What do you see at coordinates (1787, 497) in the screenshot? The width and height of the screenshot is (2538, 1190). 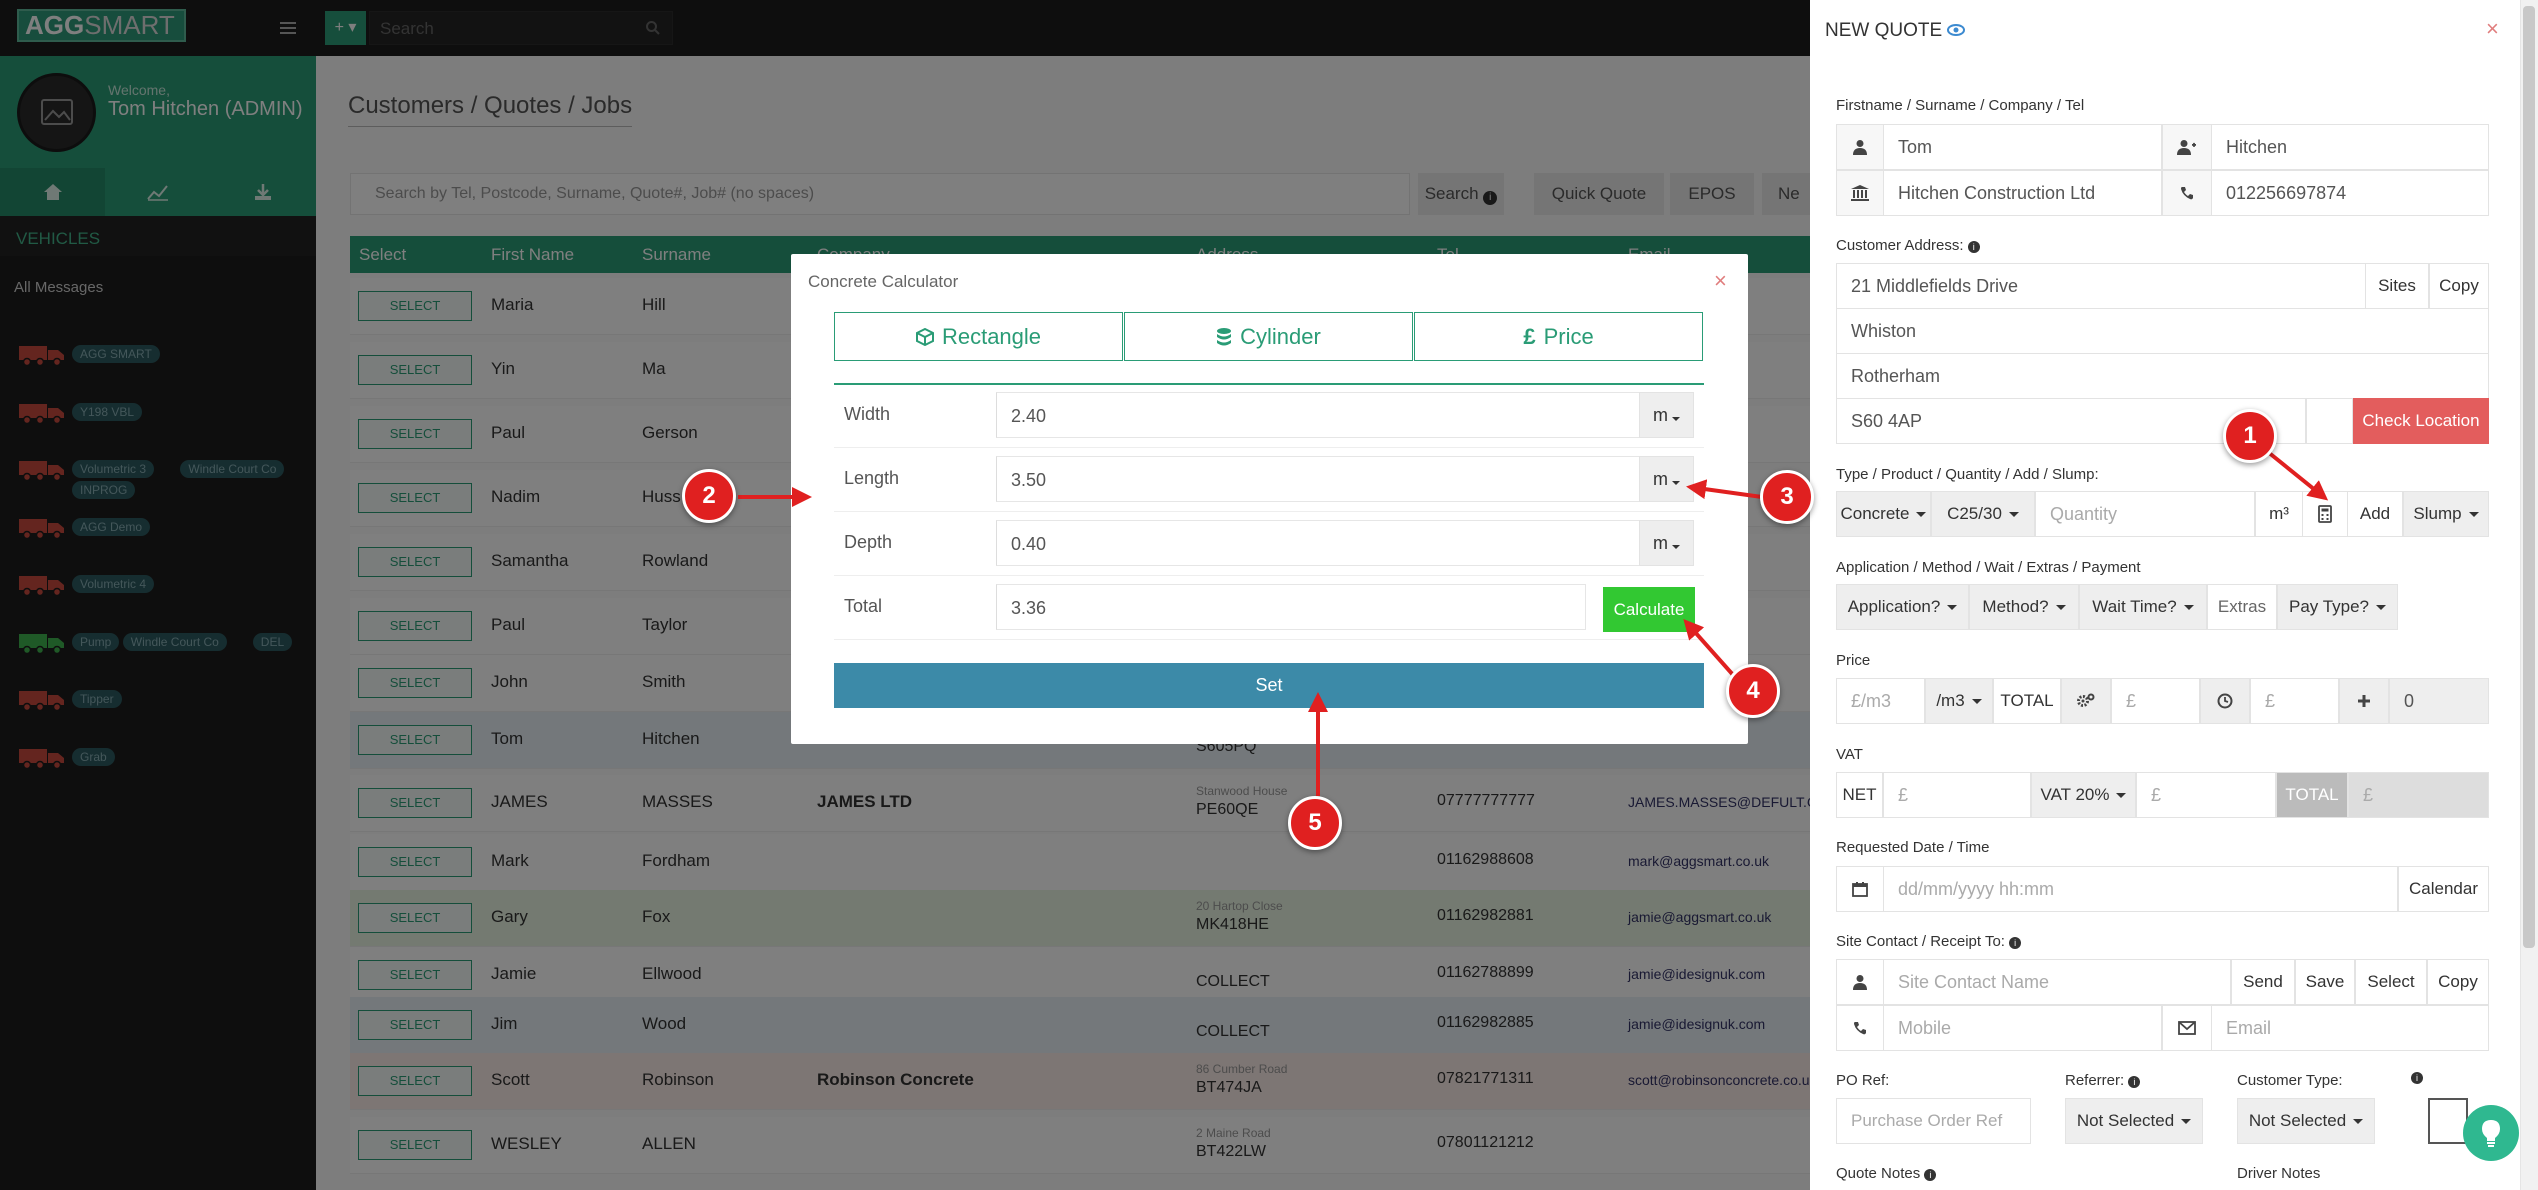 I see `callout-3: 3` at bounding box center [1787, 497].